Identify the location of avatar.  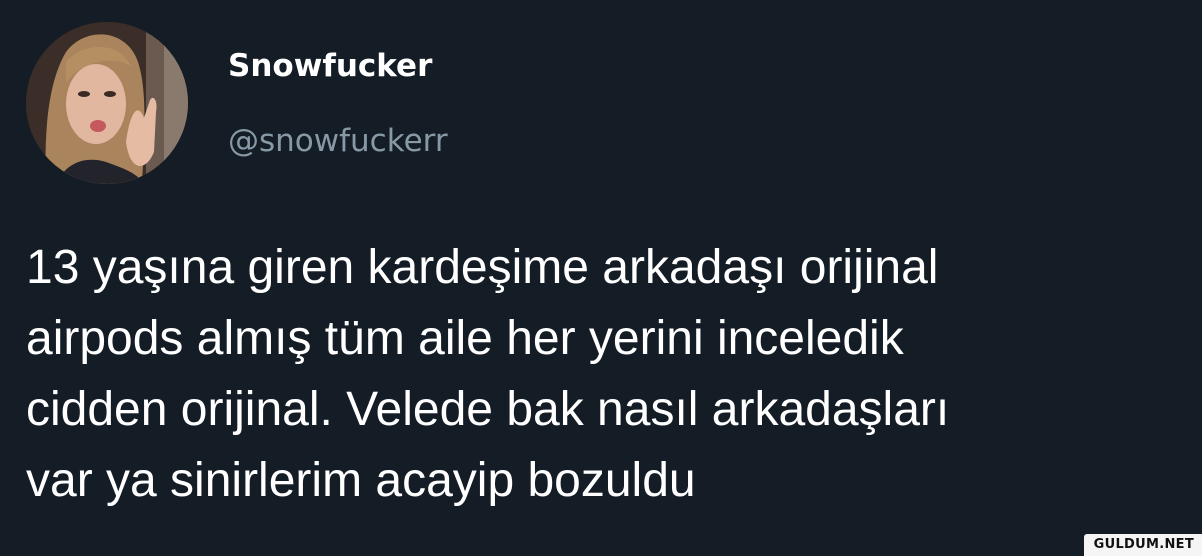
(107, 103).